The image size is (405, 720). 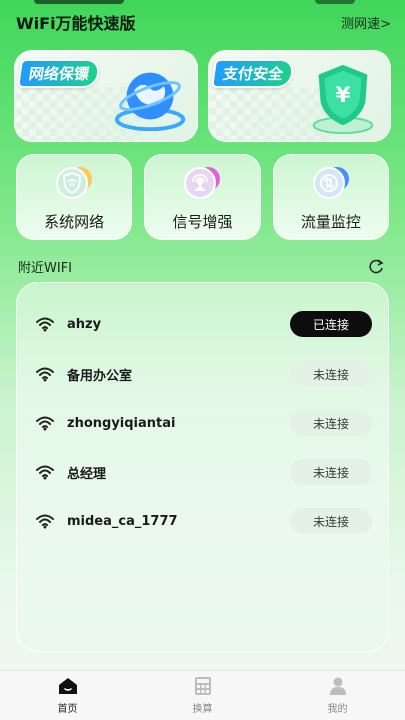 I want to click on calculator-icon, so click(x=202, y=686).